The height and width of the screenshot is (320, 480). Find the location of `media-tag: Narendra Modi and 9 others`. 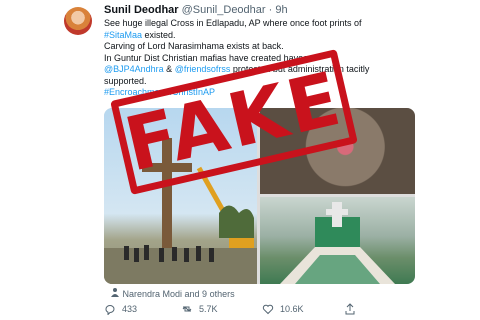

media-tag: Narendra Modi and 9 others is located at coordinates (172, 293).